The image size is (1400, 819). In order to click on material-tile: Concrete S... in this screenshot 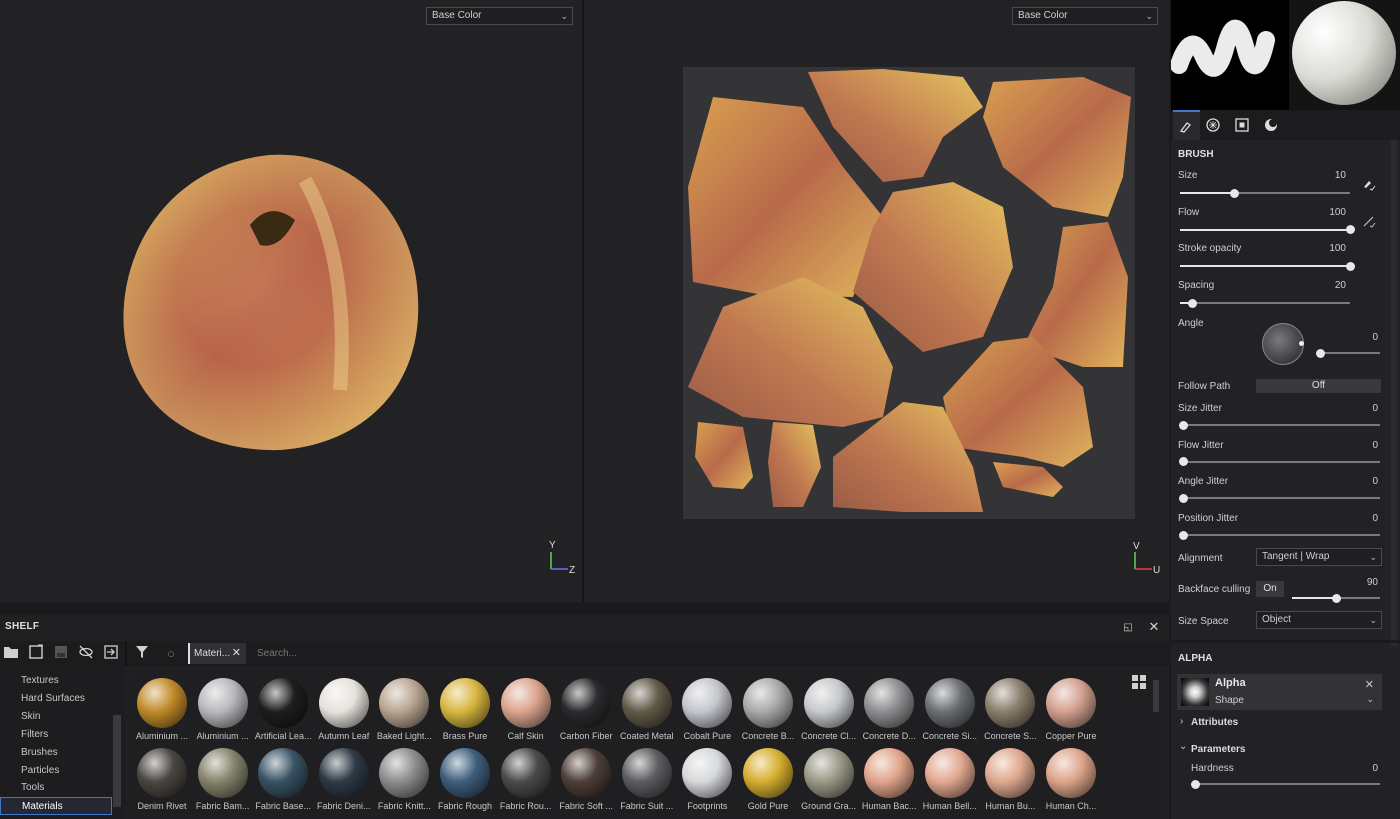, I will do `click(1010, 709)`.